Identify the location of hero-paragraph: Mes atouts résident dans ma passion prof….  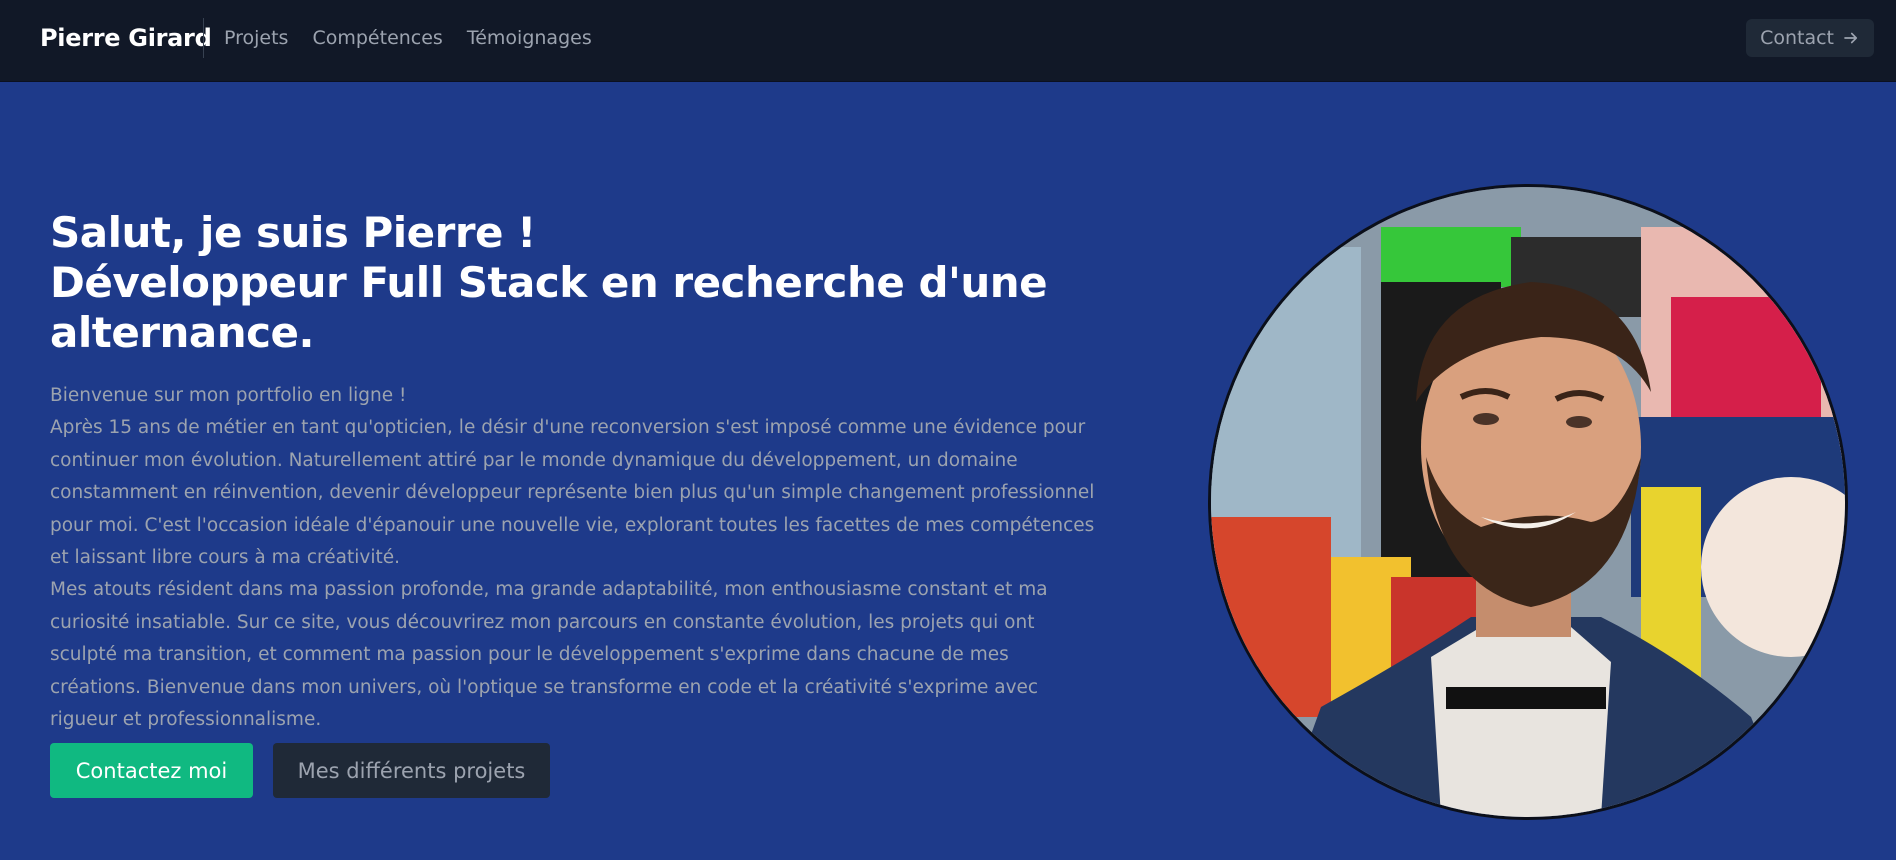
(549, 655).